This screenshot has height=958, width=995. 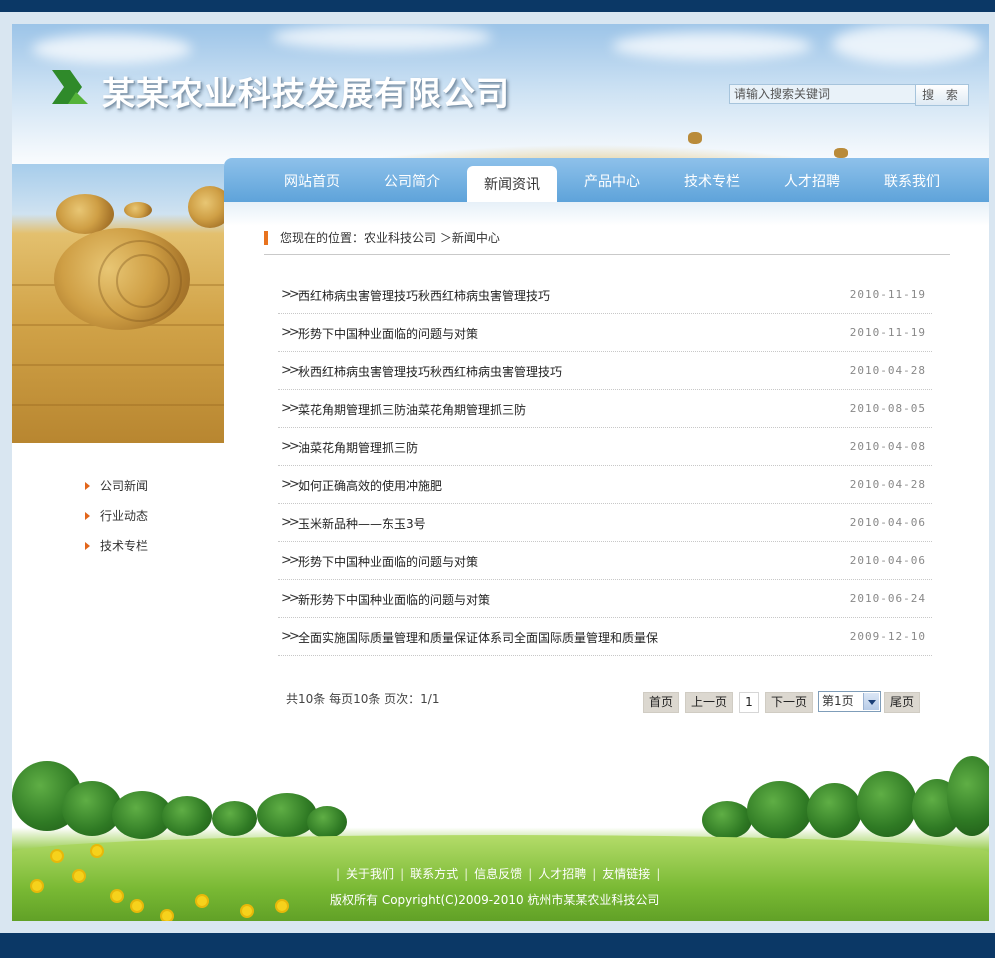 I want to click on side-menu: 公司新闻 行业动态 技术专栏, so click(x=115, y=519).